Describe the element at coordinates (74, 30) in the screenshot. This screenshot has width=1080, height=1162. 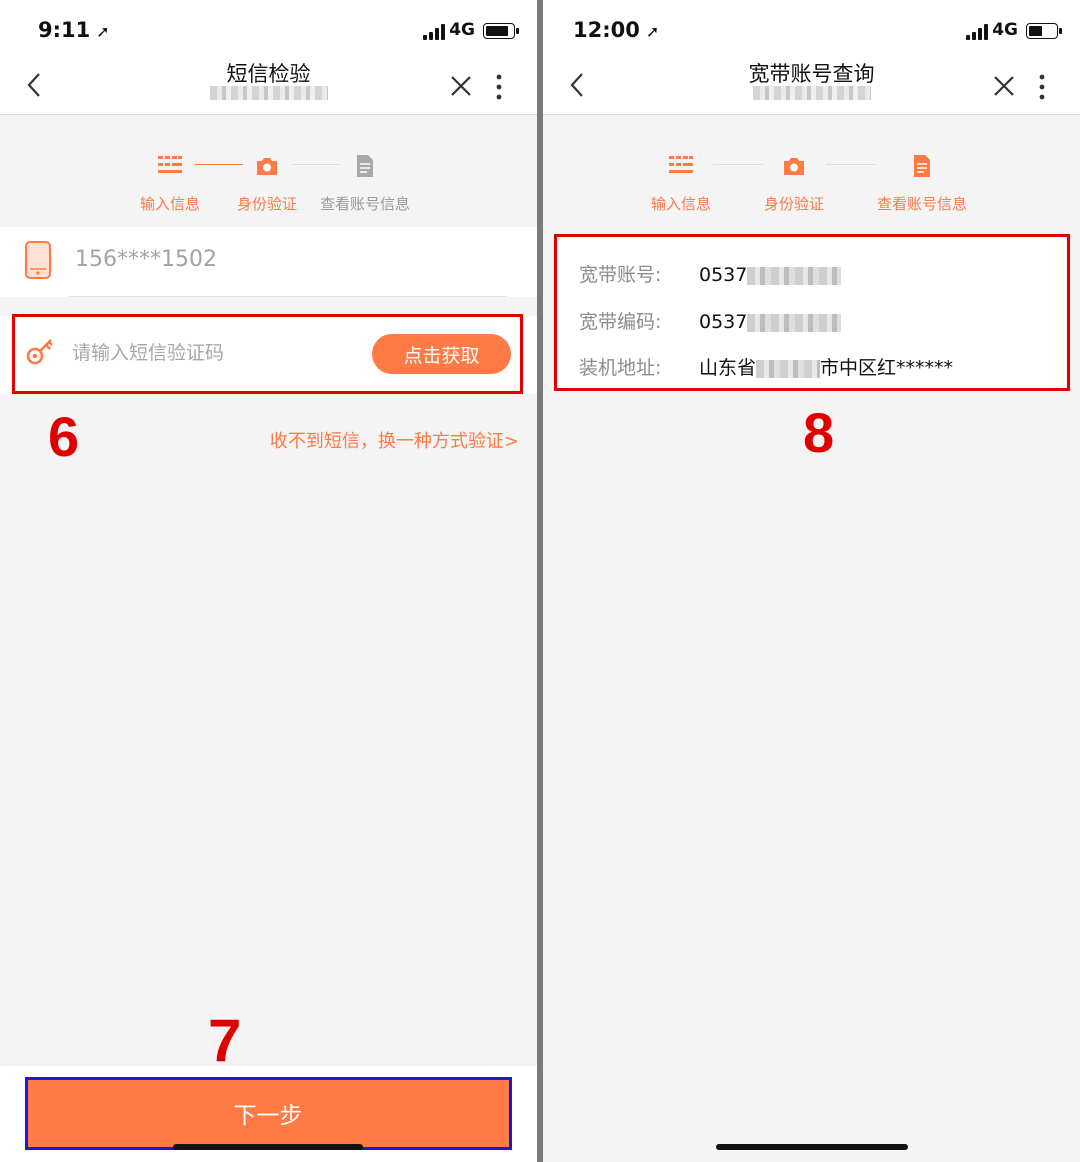
I see `status-time: 9:11 ➚` at that location.